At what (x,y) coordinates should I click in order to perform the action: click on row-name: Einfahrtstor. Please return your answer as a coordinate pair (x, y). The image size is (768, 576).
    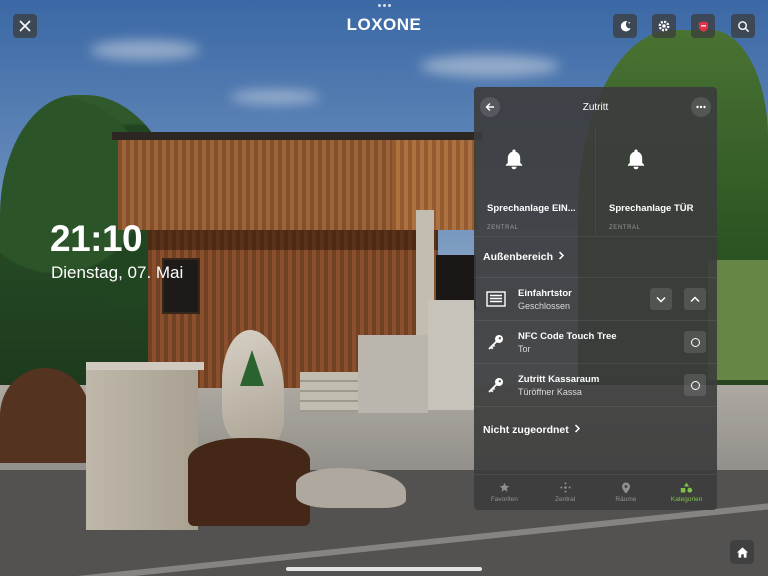
    Looking at the image, I should click on (545, 293).